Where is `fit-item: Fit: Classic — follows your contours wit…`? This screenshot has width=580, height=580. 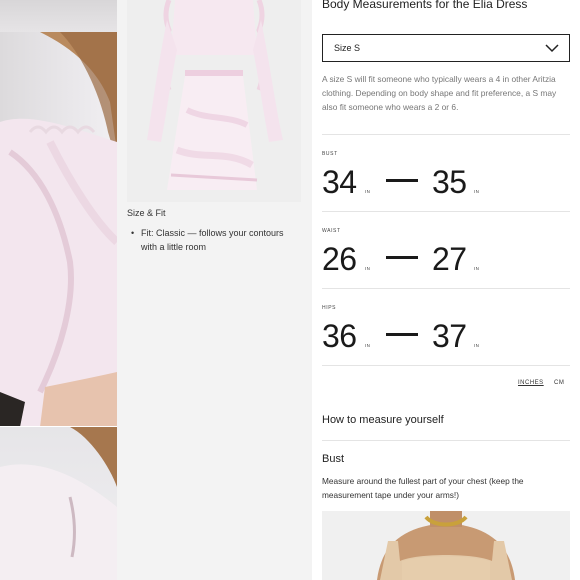 fit-item: Fit: Classic — follows your contours wit… is located at coordinates (216, 240).